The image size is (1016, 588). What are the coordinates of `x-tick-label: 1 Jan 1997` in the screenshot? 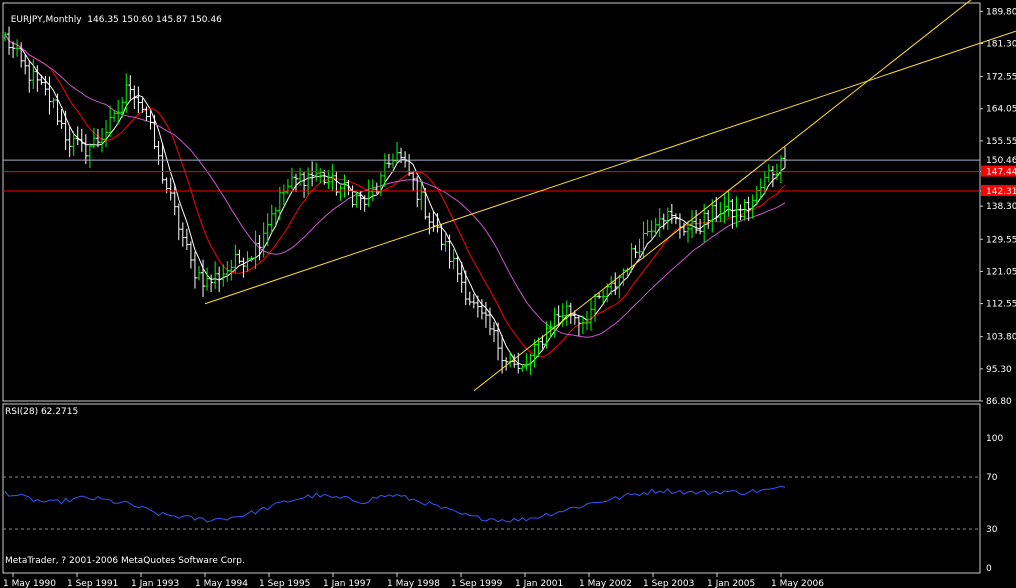 It's located at (347, 583).